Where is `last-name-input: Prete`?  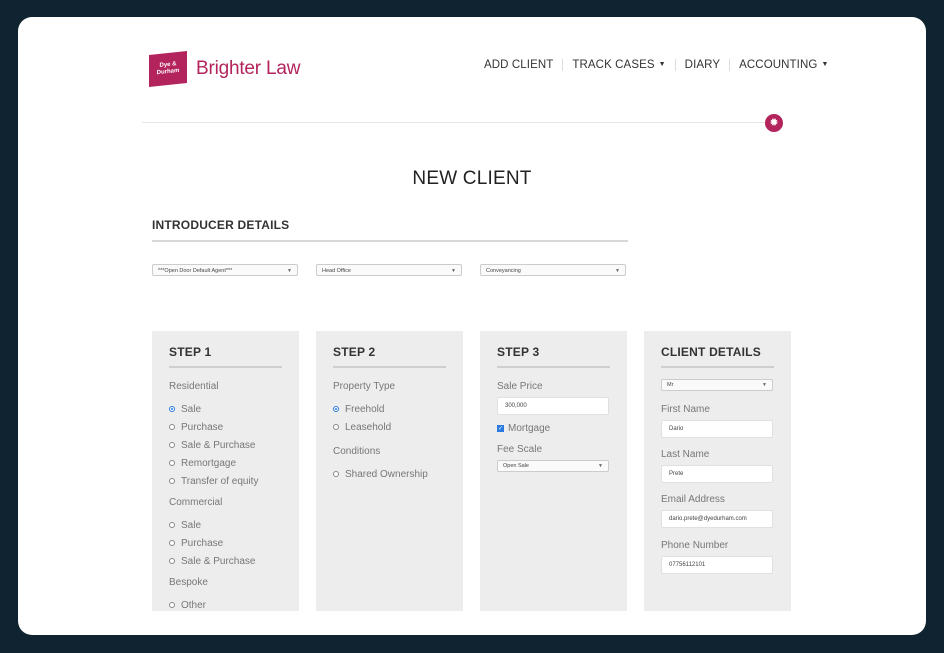 last-name-input: Prete is located at coordinates (717, 474).